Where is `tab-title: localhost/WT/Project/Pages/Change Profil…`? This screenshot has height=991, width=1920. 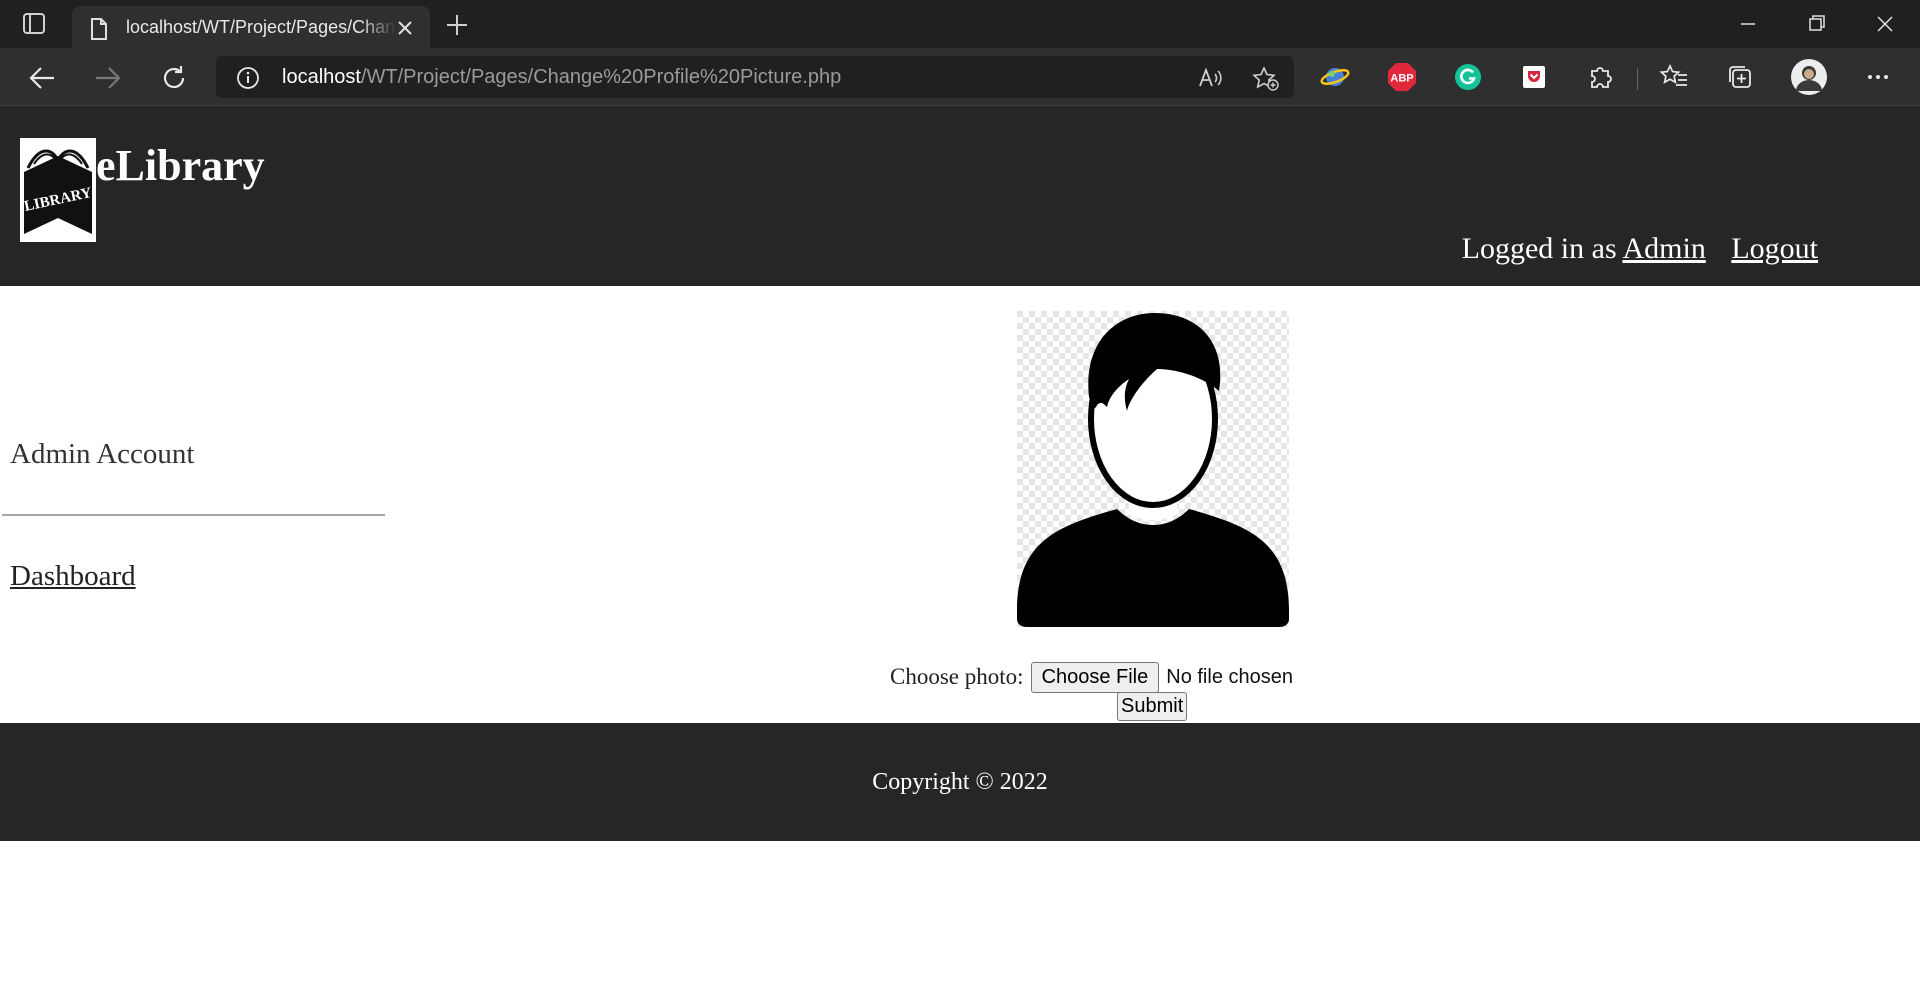 tab-title: localhost/WT/Project/Pages/Change Profil… is located at coordinates (261, 27).